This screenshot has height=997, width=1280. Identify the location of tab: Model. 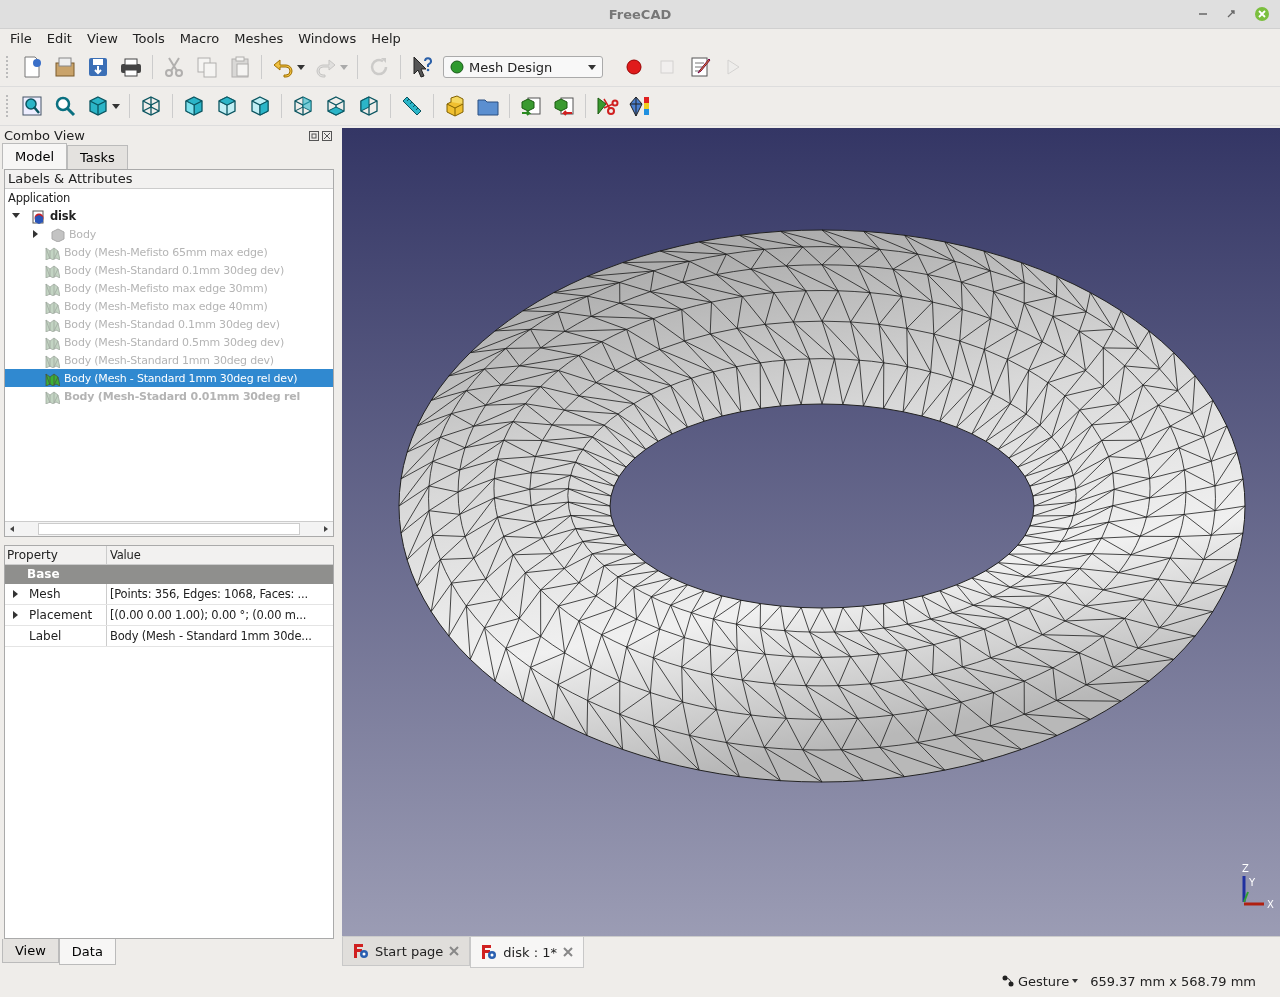
(35, 156).